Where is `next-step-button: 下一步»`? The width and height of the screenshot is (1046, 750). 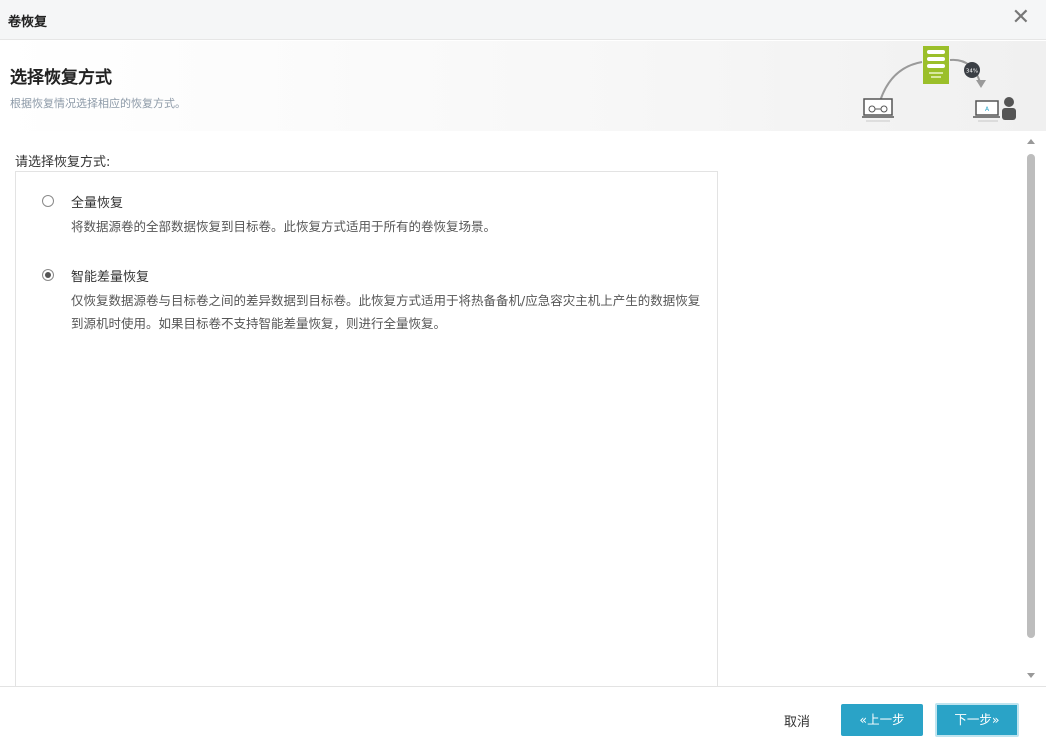
next-step-button: 下一步» is located at coordinates (977, 720).